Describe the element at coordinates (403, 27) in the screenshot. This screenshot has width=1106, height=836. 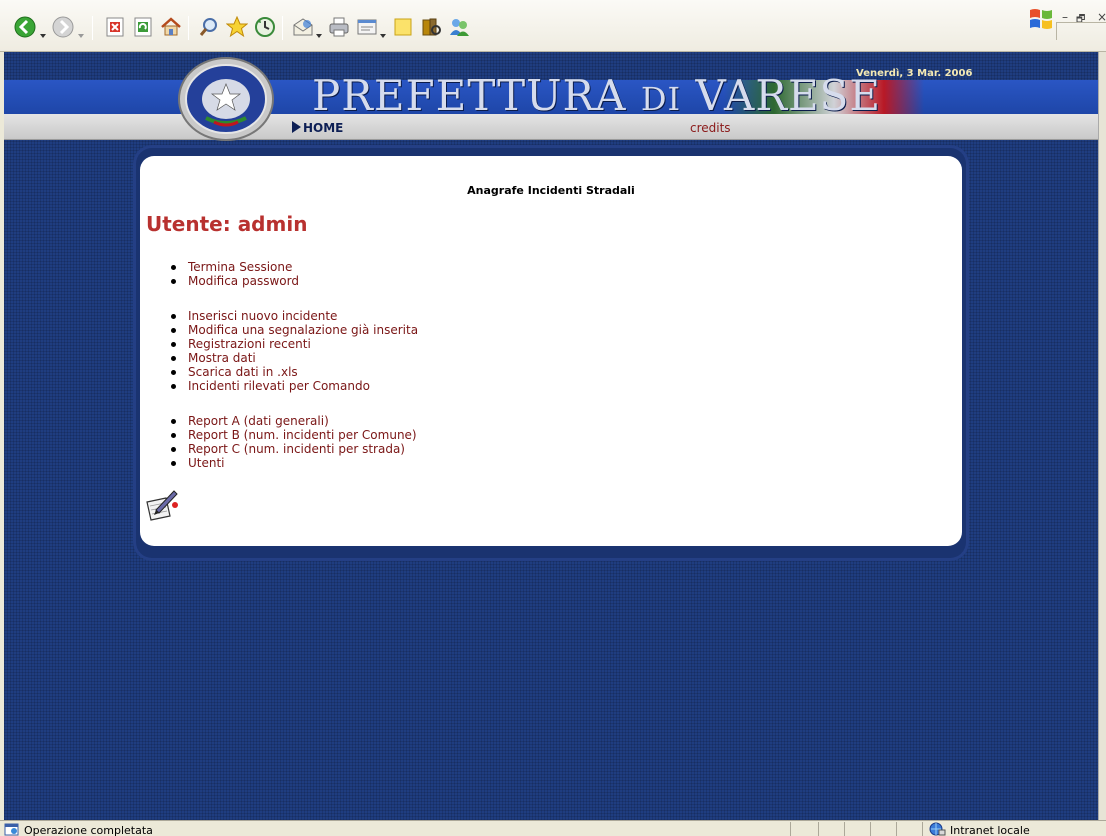
I see `notes-icon` at that location.